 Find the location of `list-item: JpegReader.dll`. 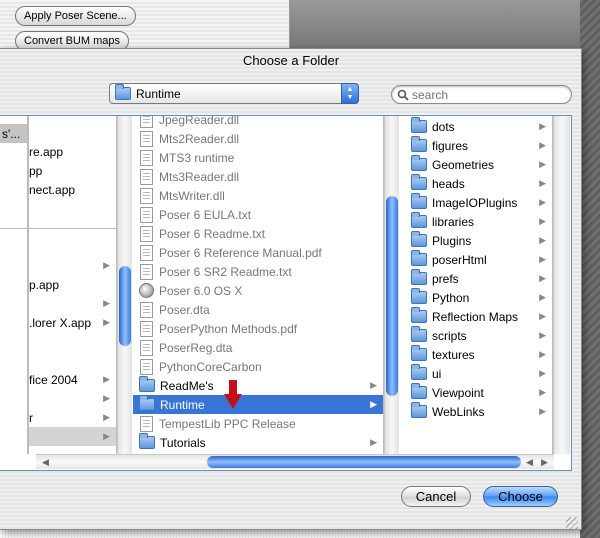

list-item: JpegReader.dll is located at coordinates (258, 122).